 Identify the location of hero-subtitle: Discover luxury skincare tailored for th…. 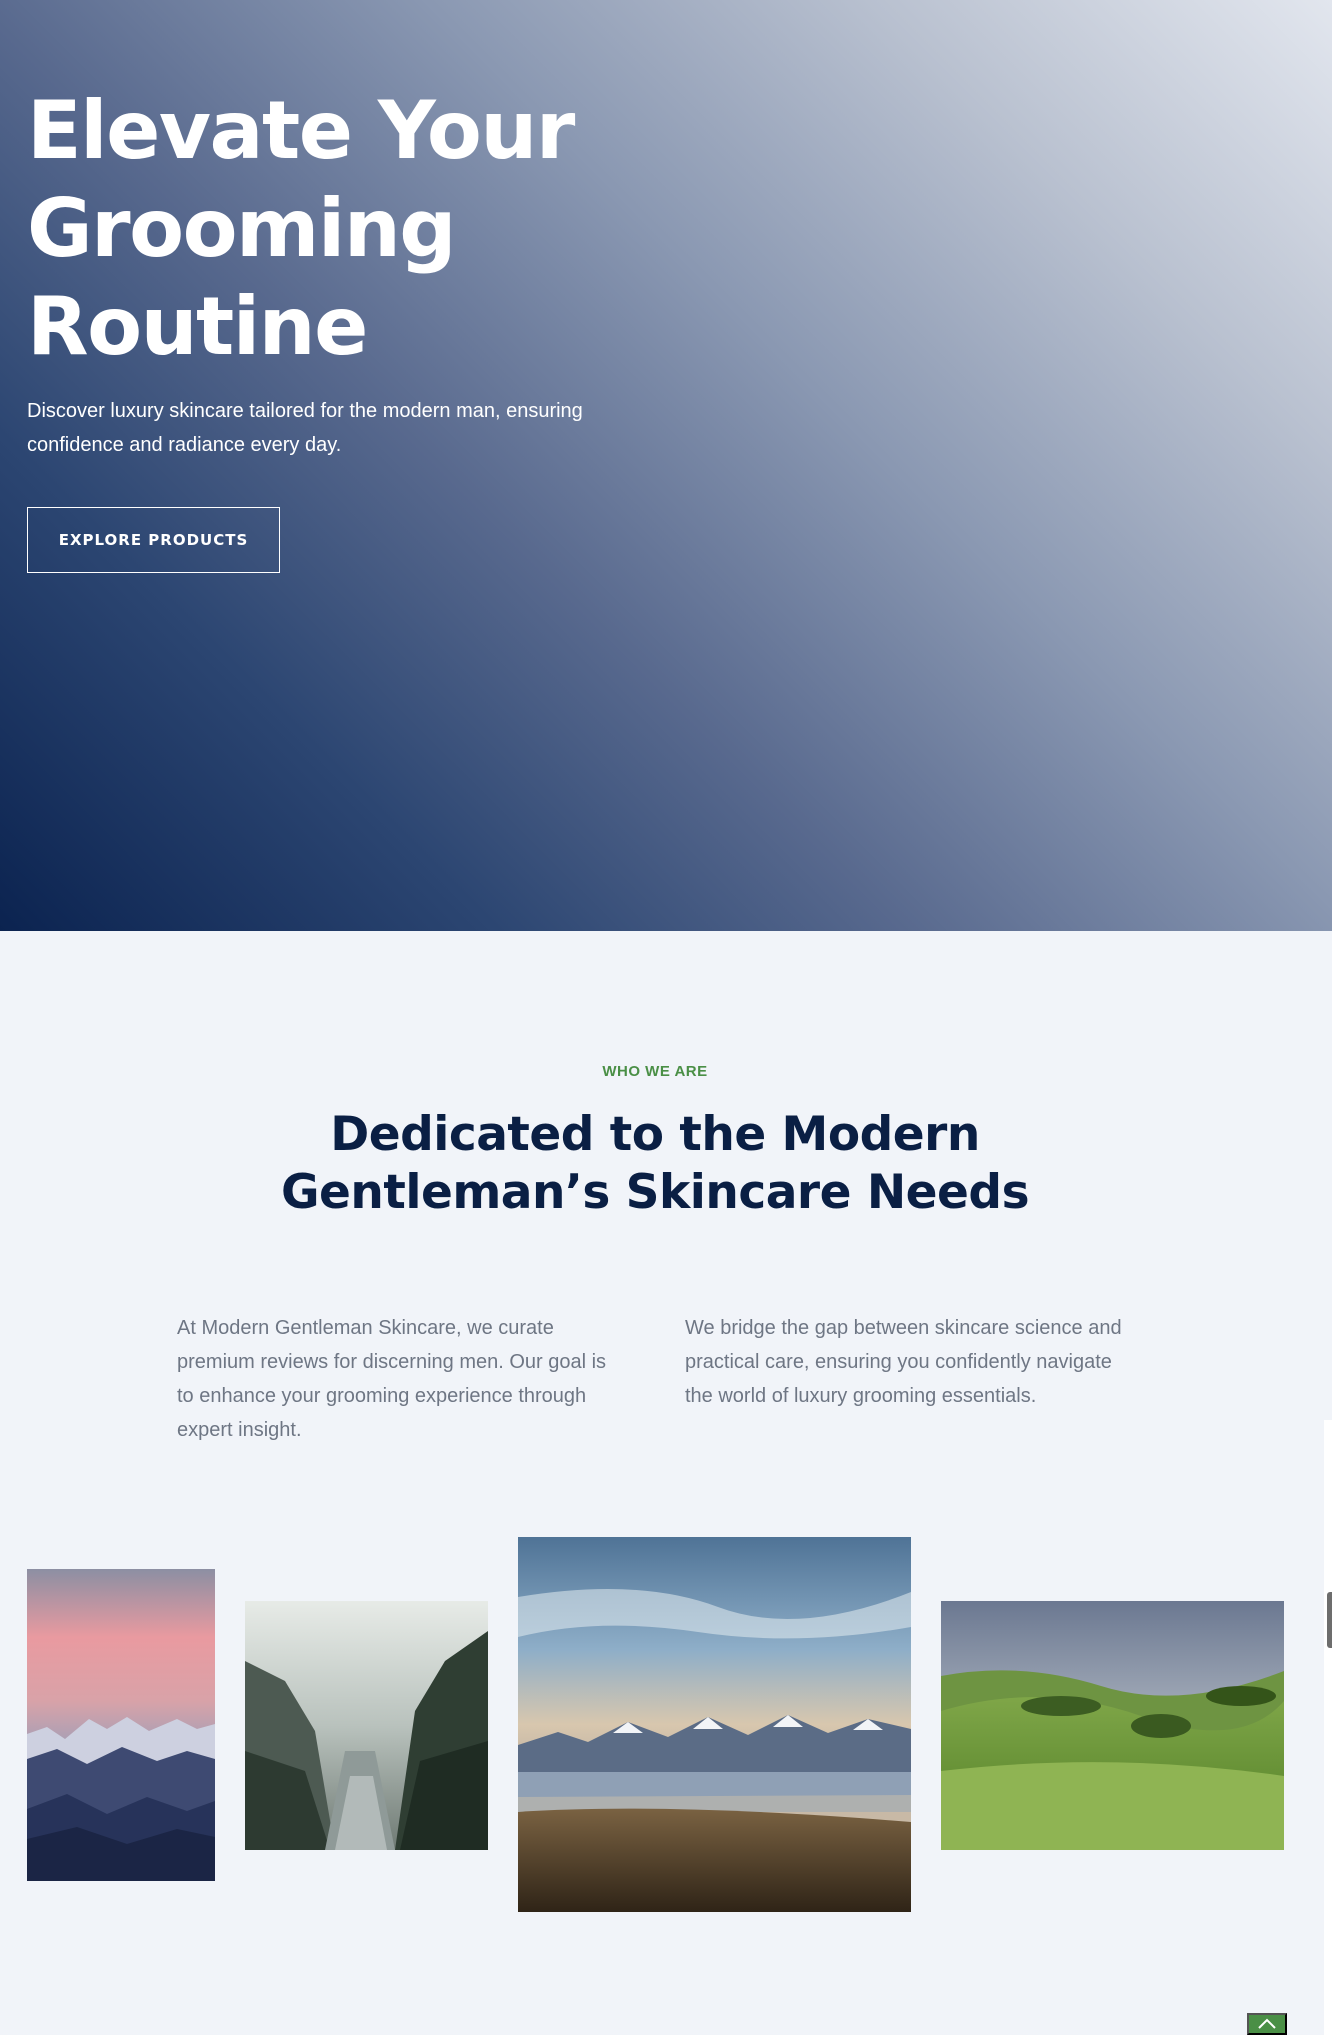
(305, 428).